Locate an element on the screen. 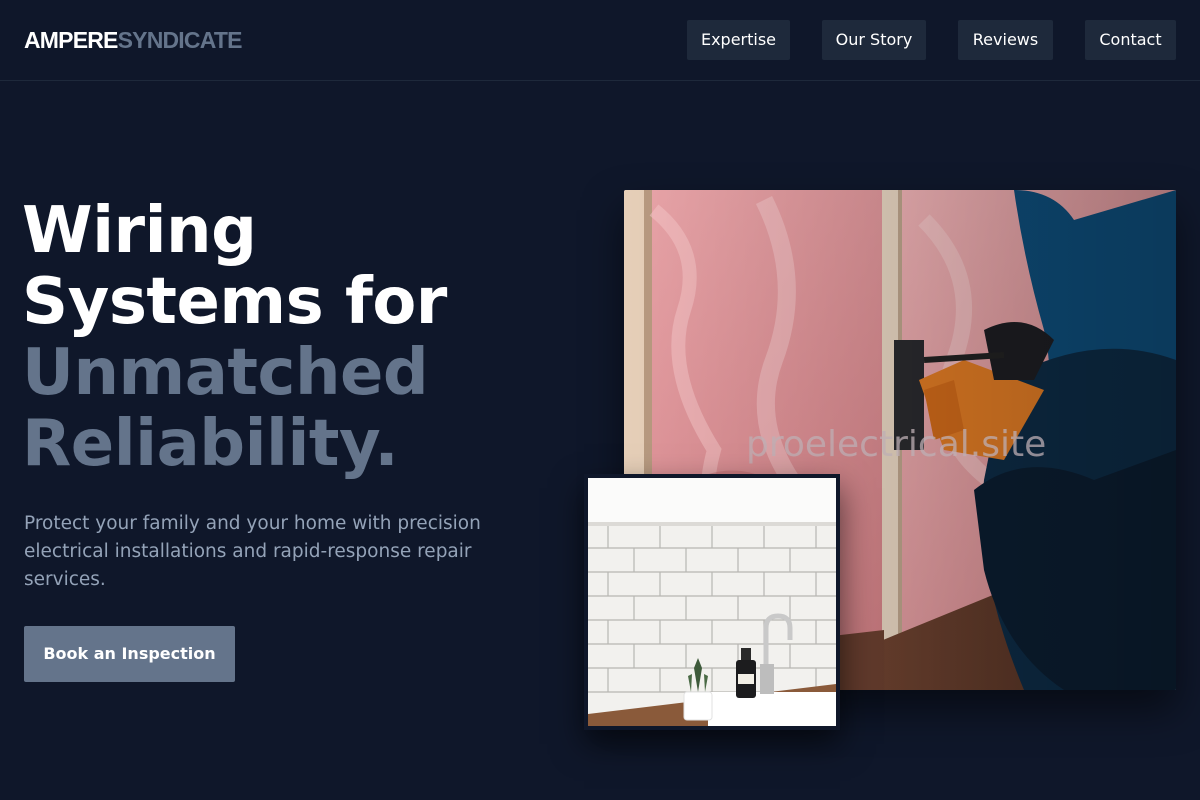 This screenshot has width=1200, height=800. nav-our-story: Our Story is located at coordinates (874, 40).